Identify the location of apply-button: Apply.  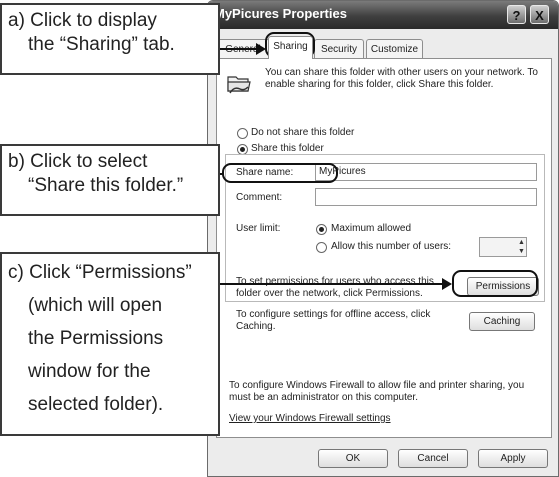
(513, 458).